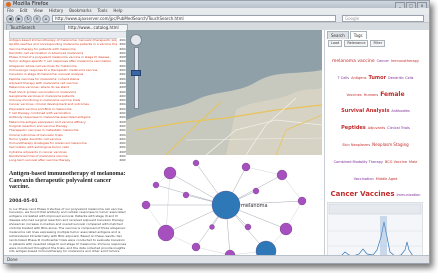 The height and width of the screenshot is (273, 438). Describe the element at coordinates (46, 19) in the screenshot. I see `home-icon: ⌂` at that location.